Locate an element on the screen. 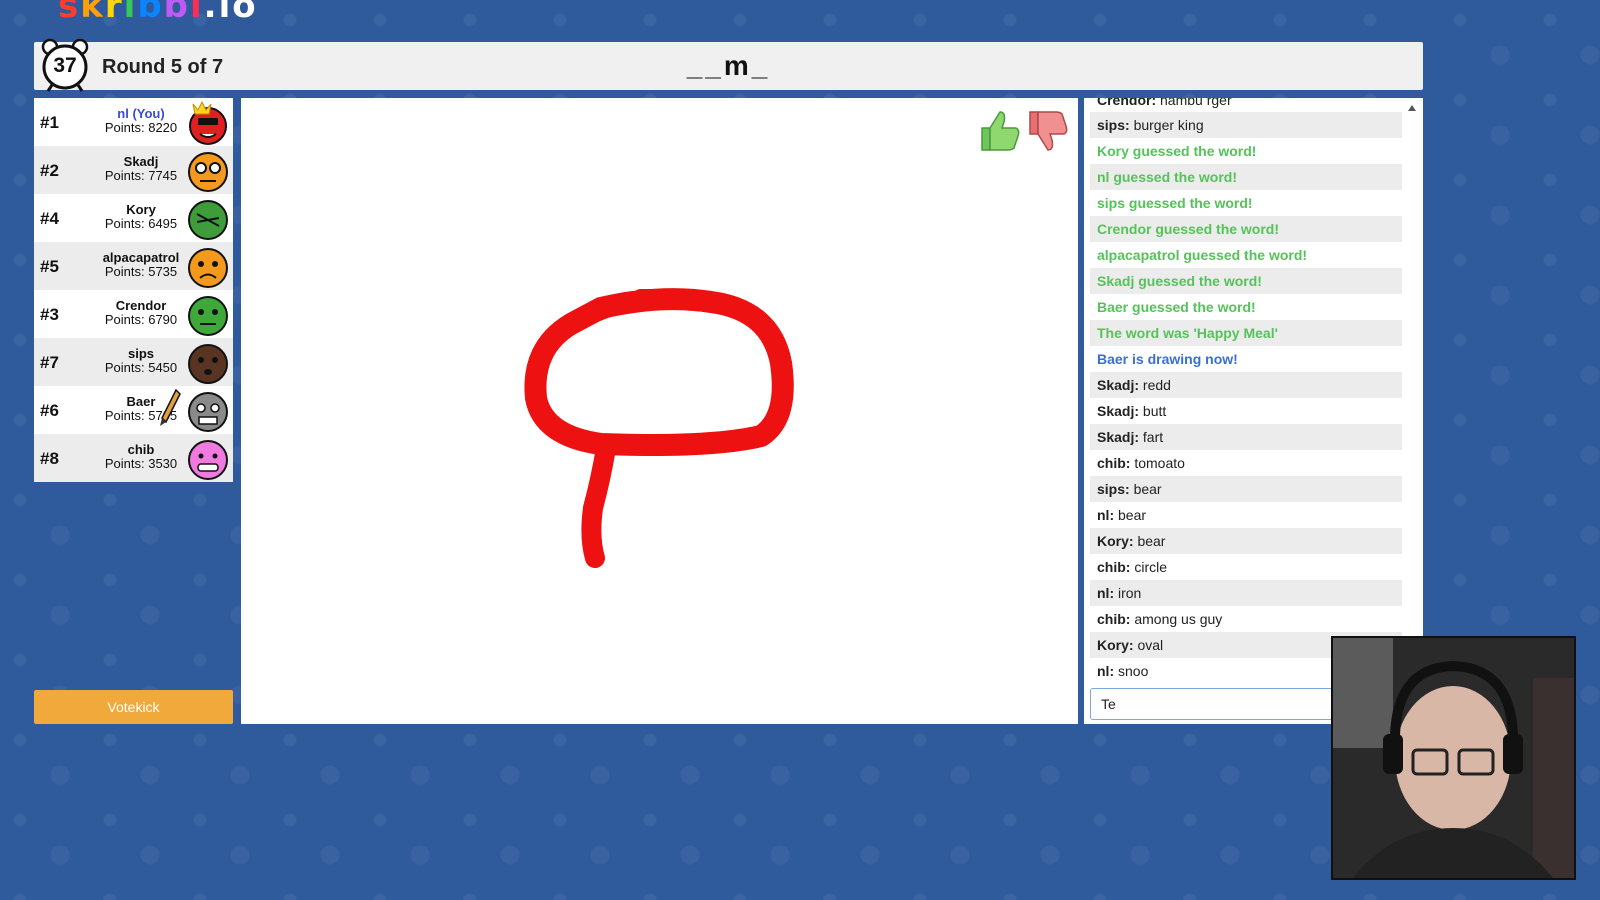  chat-message: chib: circle is located at coordinates (1132, 567).